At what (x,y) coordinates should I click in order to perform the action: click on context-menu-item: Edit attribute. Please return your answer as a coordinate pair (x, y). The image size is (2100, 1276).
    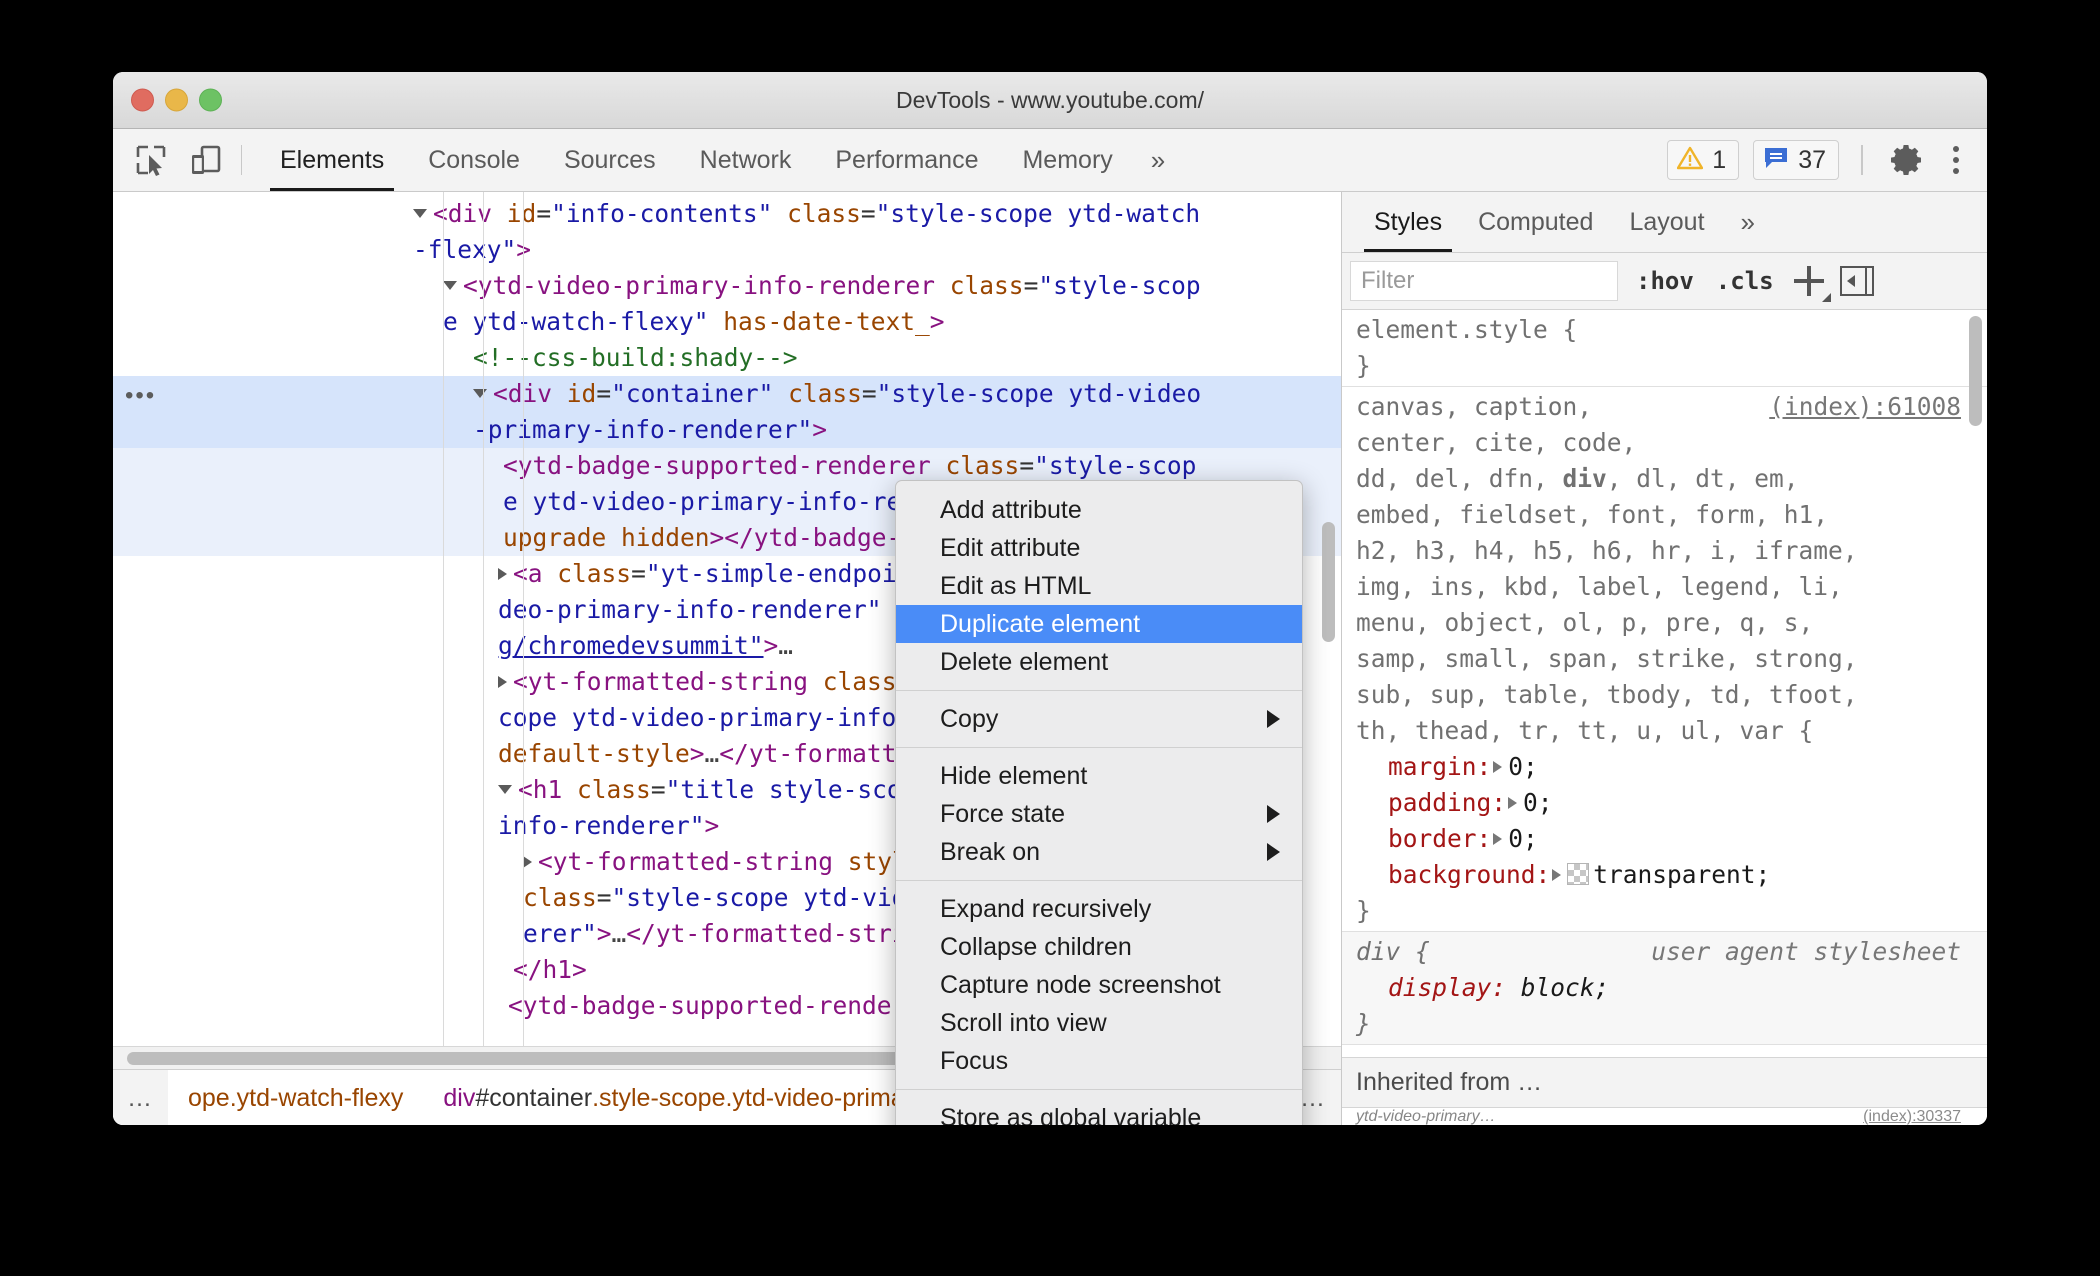
    Looking at the image, I should click on (1099, 548).